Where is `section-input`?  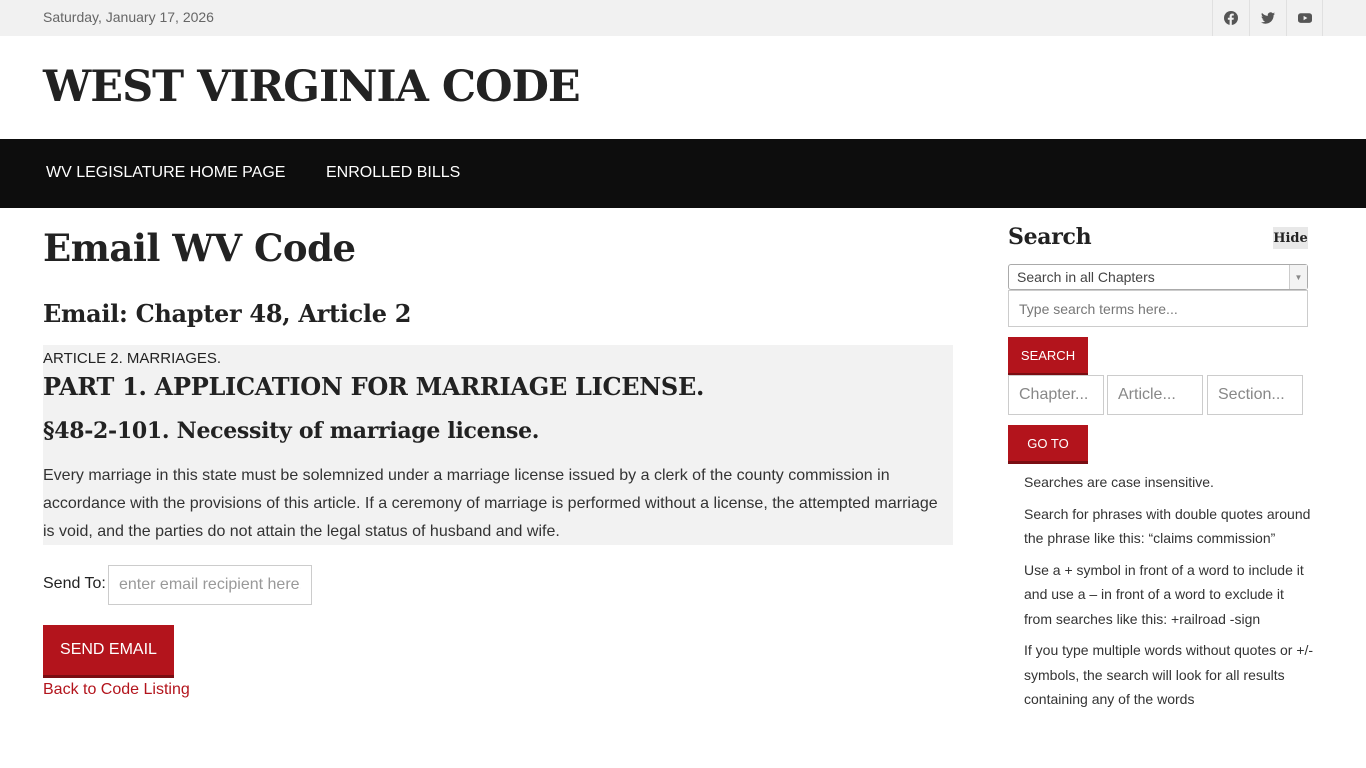
section-input is located at coordinates (1255, 395).